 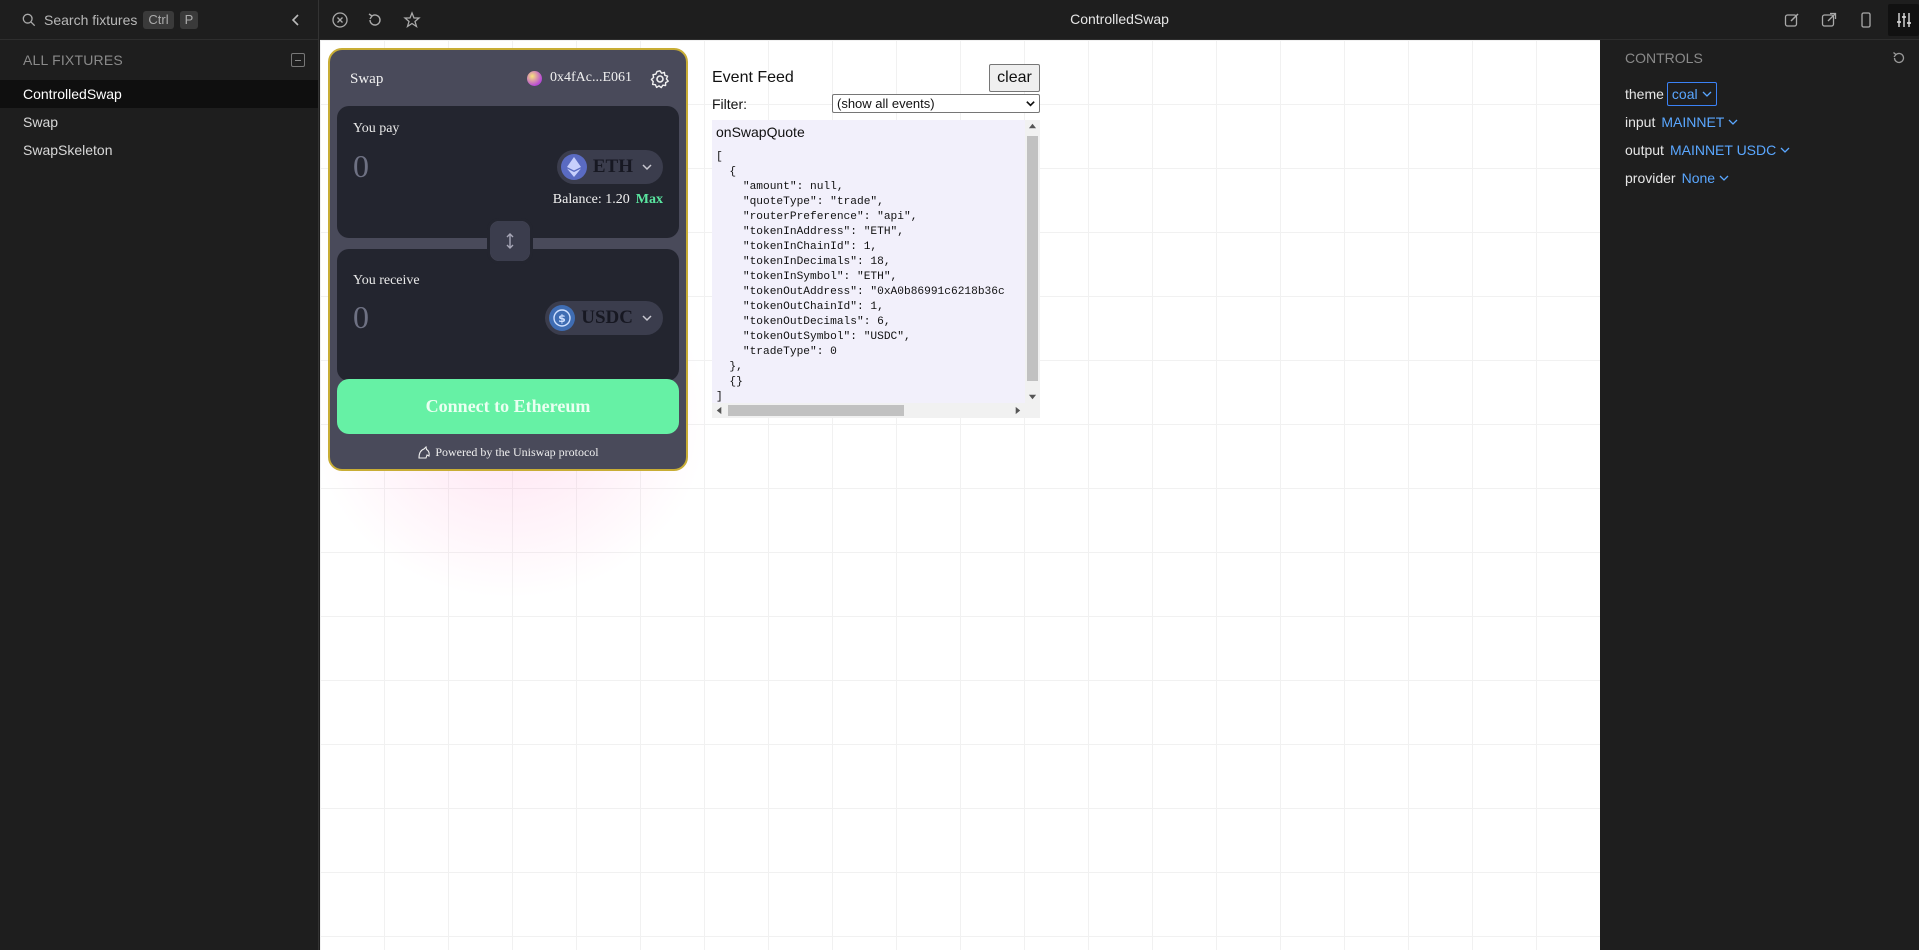 What do you see at coordinates (810, 232) in the screenshot?
I see `event-log-line: "tokenInAddress": "ETH",` at bounding box center [810, 232].